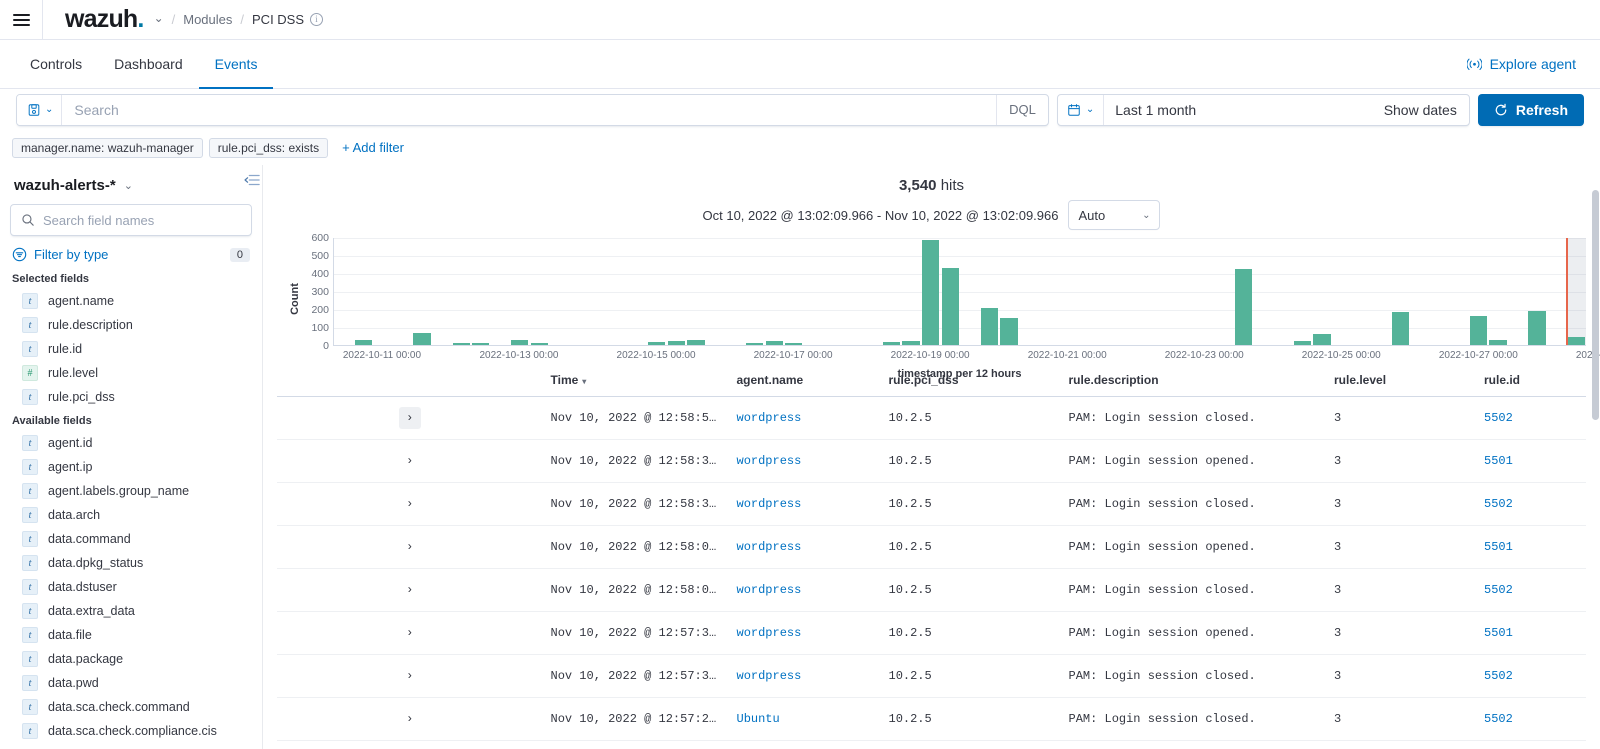  Describe the element at coordinates (236, 65) in the screenshot. I see `tab-events: Events` at that location.